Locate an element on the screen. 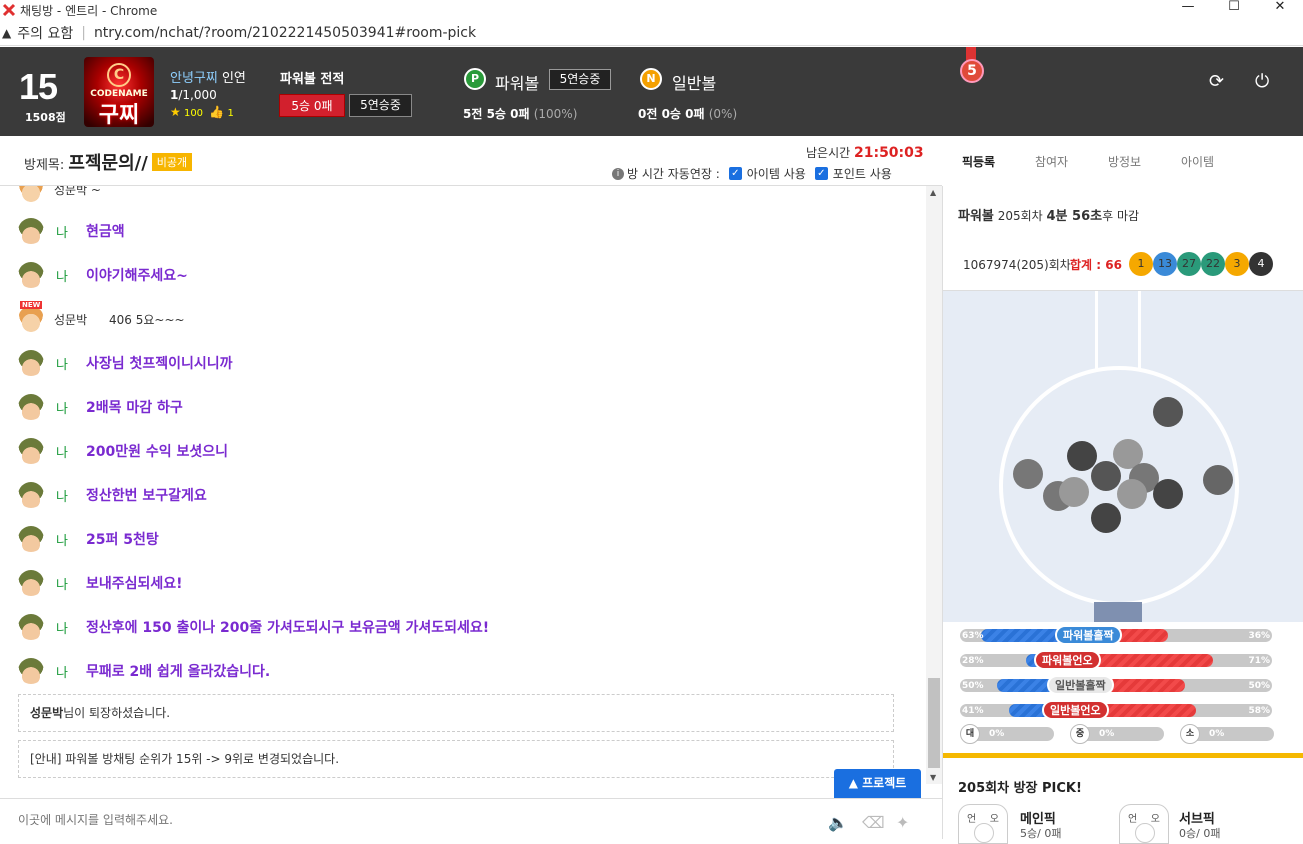 This screenshot has width=1303, height=844. list-item: 나 정산후에 150 출이나 200줄 가셔도되시구 보유금액 가셔도되세요! is located at coordinates (253, 627).